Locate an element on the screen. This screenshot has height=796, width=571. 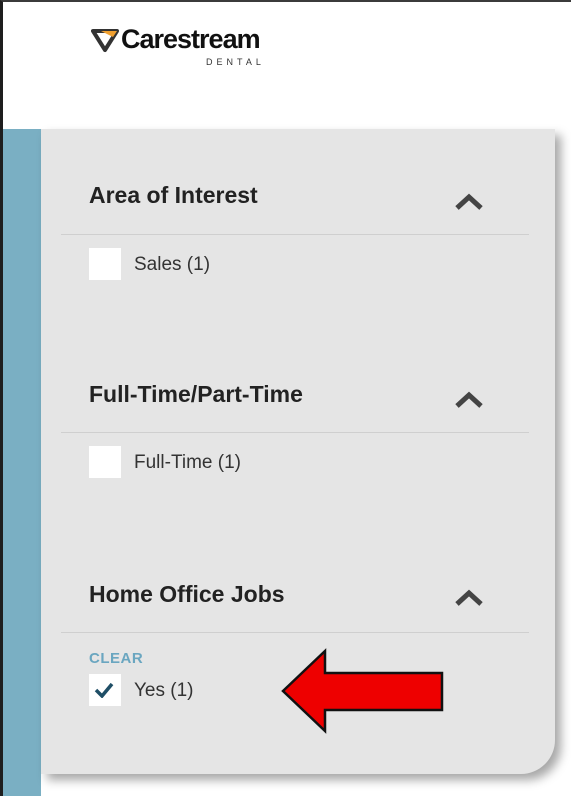
clear-filter-link: CLEAR is located at coordinates (116, 658).